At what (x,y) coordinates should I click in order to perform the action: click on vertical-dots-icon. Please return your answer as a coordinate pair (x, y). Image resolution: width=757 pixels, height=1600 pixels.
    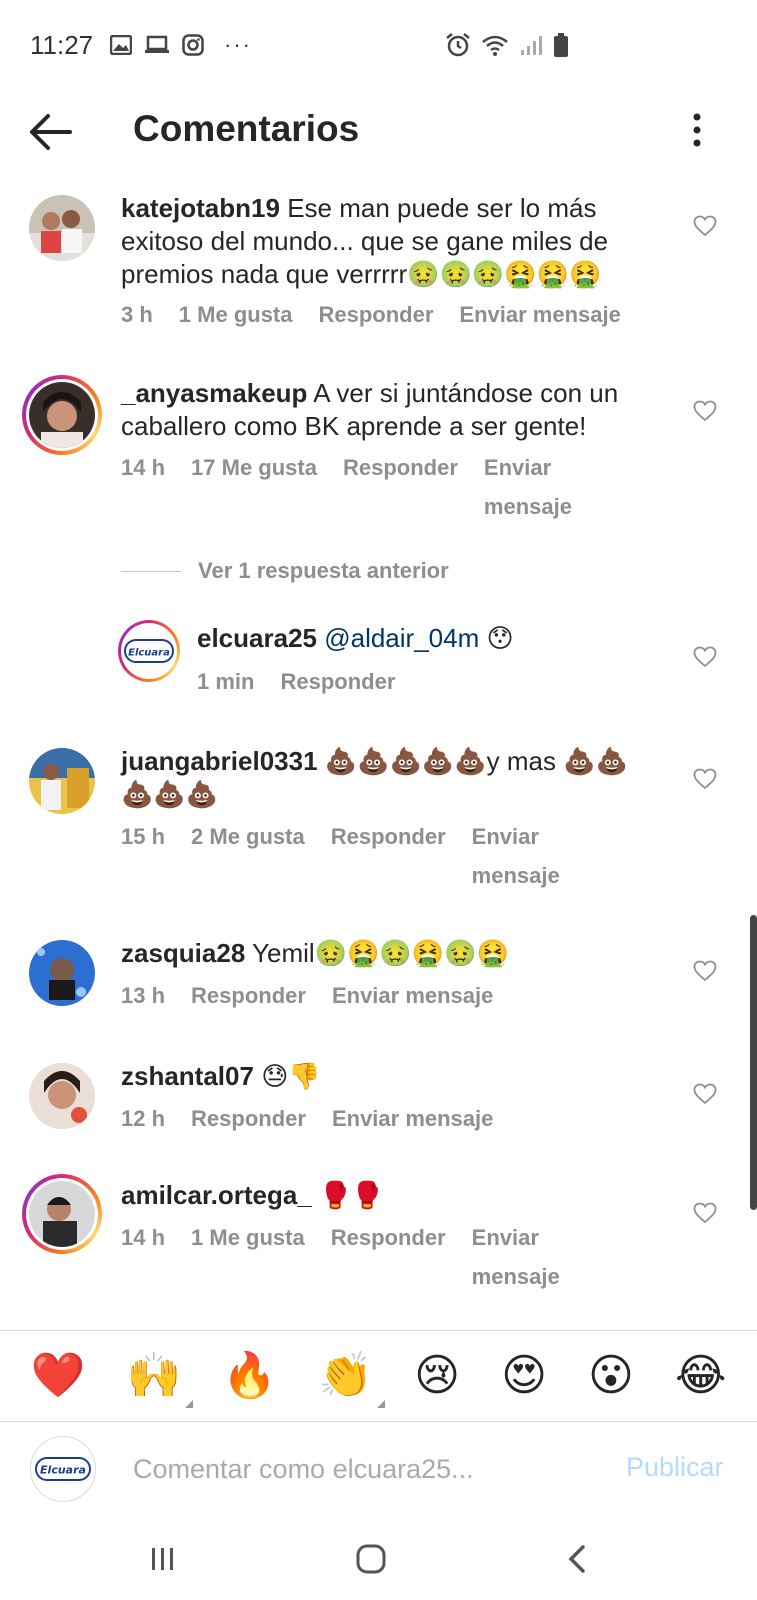
    Looking at the image, I should click on (697, 130).